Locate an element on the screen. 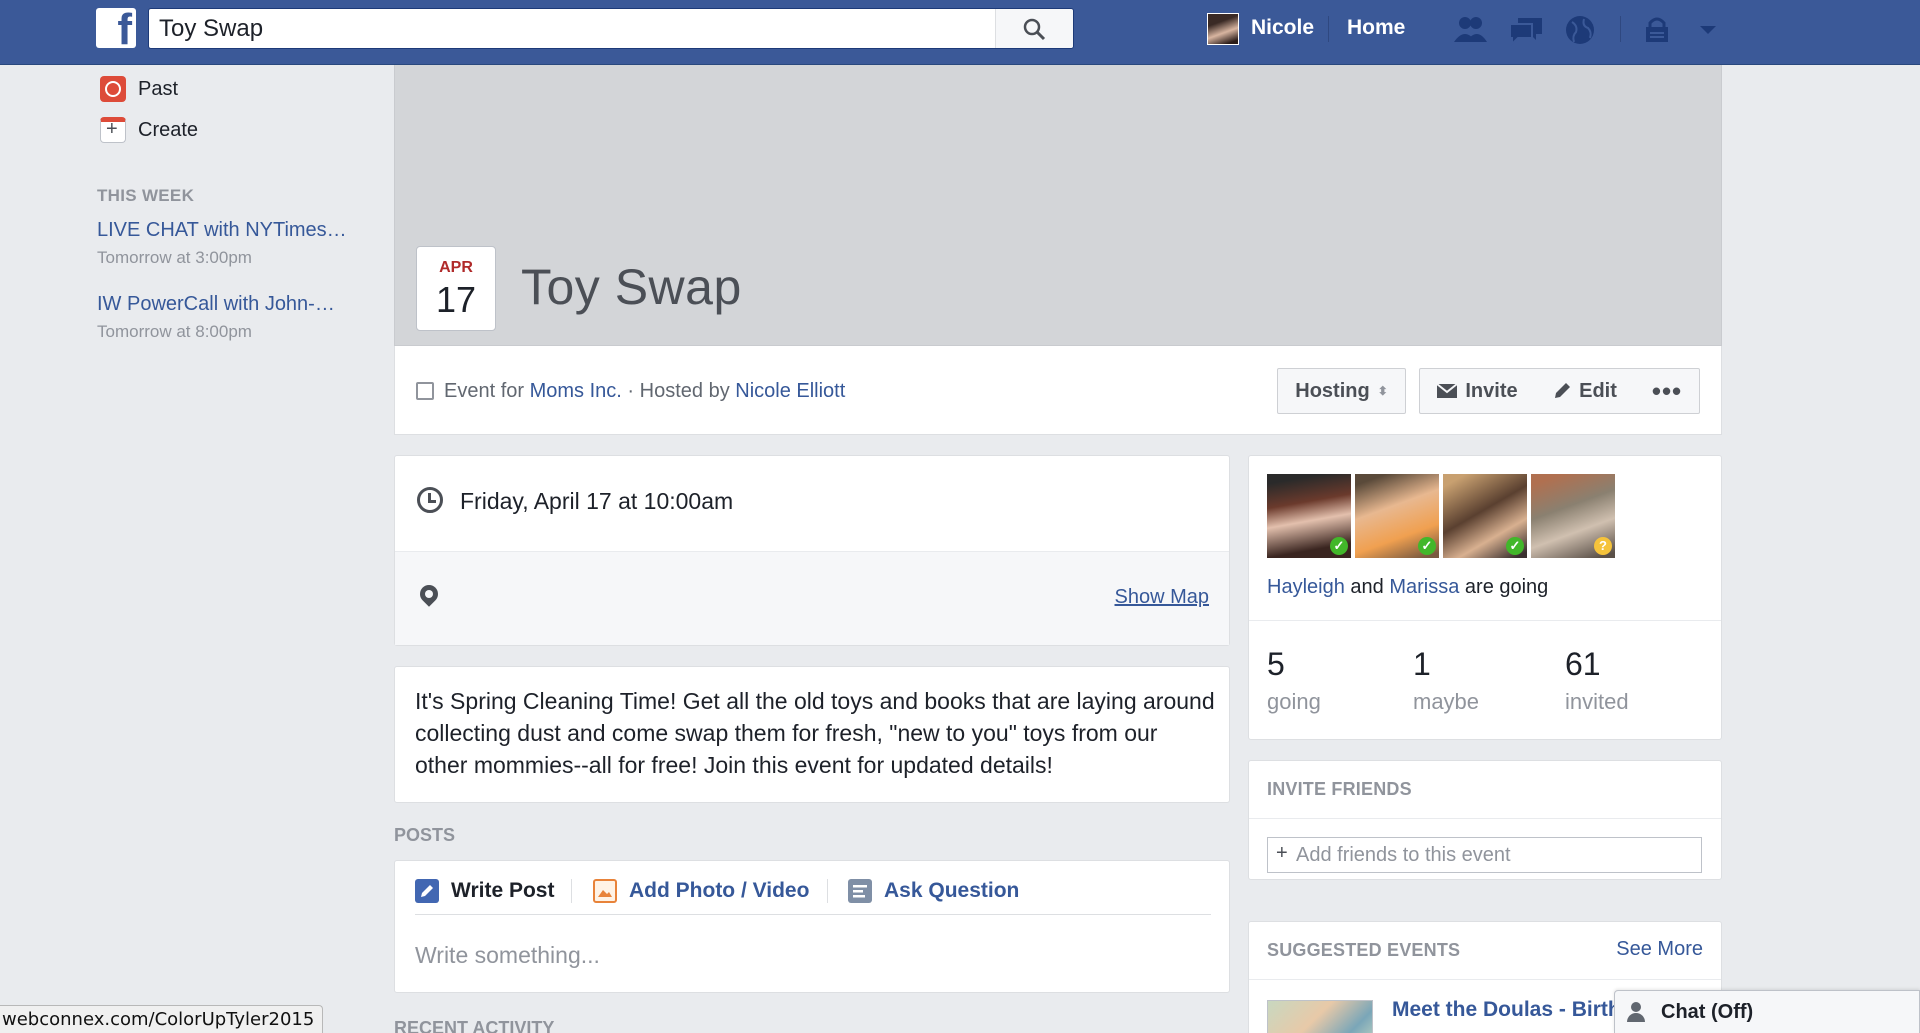 The width and height of the screenshot is (1920, 1033). sidebar-event-time: Tomorrow at 8:00pm is located at coordinates (174, 331).